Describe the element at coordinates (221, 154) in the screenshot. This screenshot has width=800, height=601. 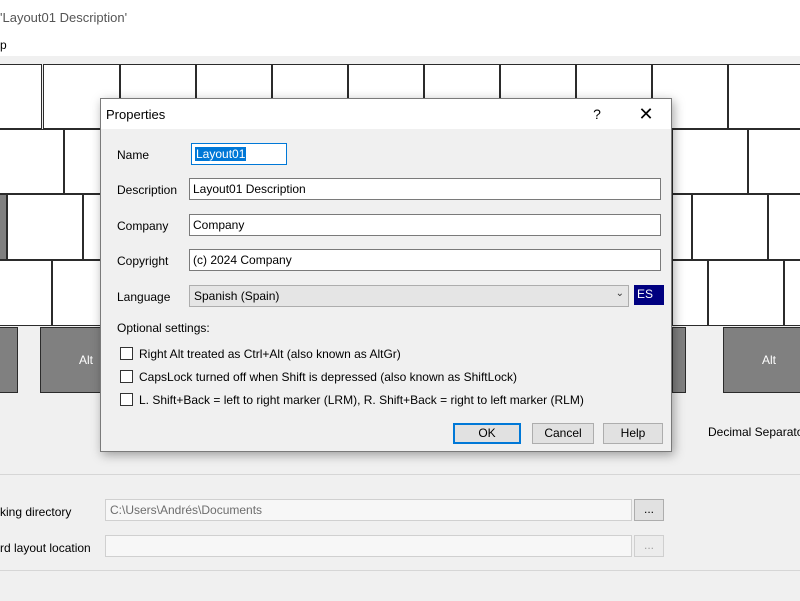
I see `name-input-value: Layout01` at that location.